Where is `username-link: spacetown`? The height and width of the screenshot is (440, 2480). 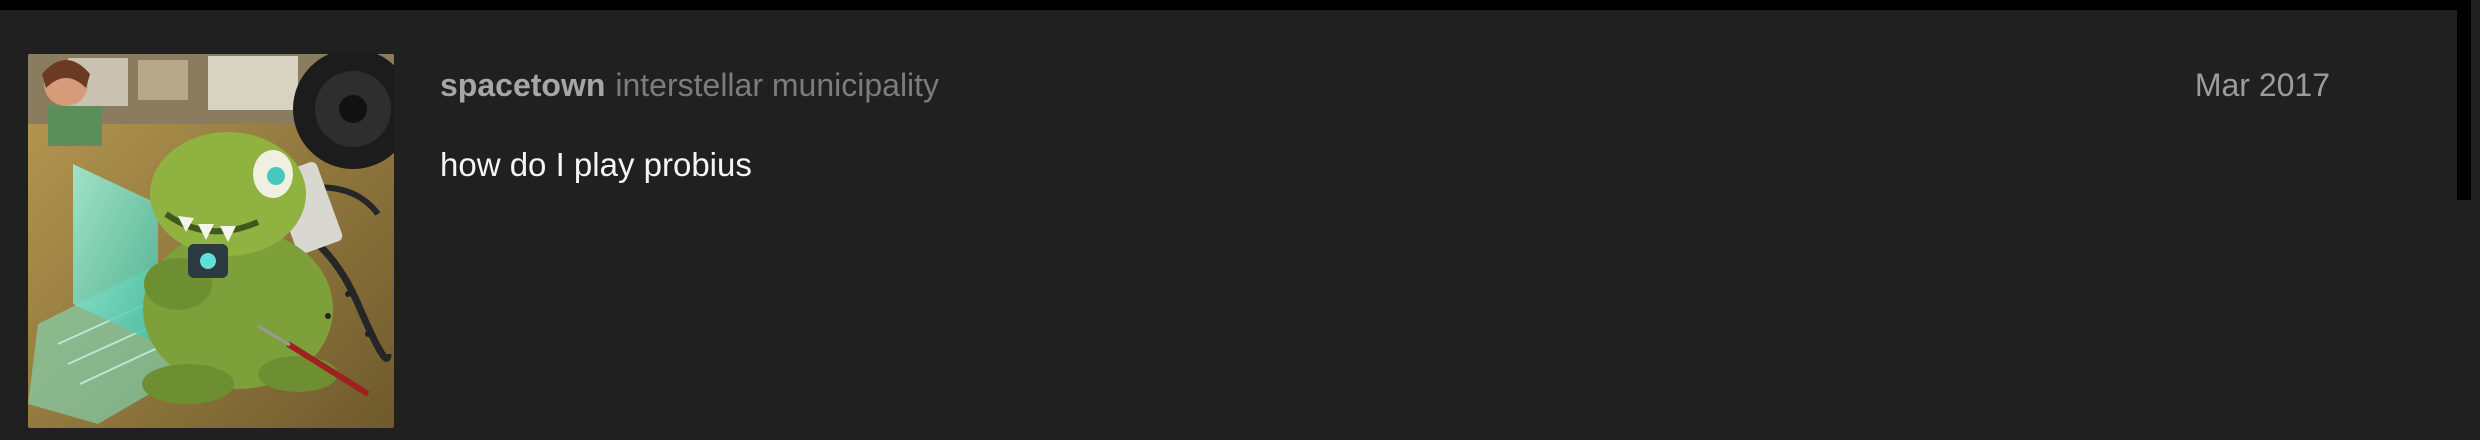 username-link: spacetown is located at coordinates (522, 85).